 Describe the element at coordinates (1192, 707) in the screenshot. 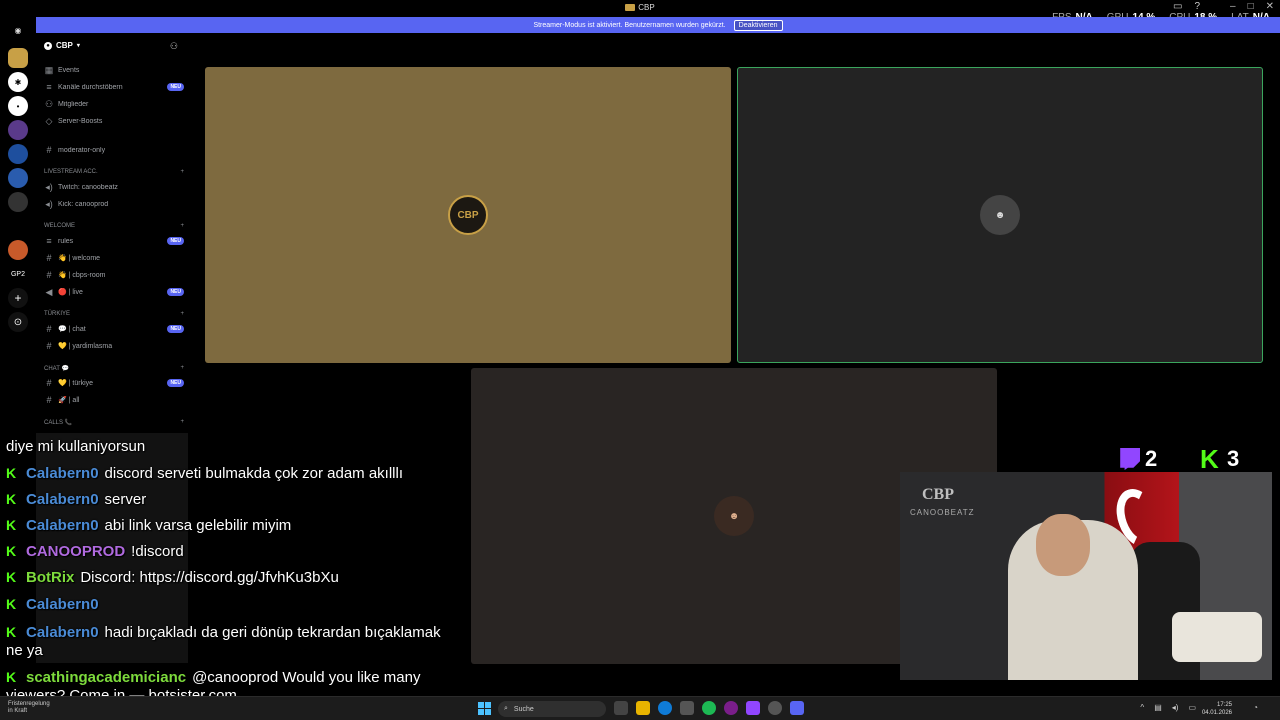

I see `battery-icon: ▭` at that location.